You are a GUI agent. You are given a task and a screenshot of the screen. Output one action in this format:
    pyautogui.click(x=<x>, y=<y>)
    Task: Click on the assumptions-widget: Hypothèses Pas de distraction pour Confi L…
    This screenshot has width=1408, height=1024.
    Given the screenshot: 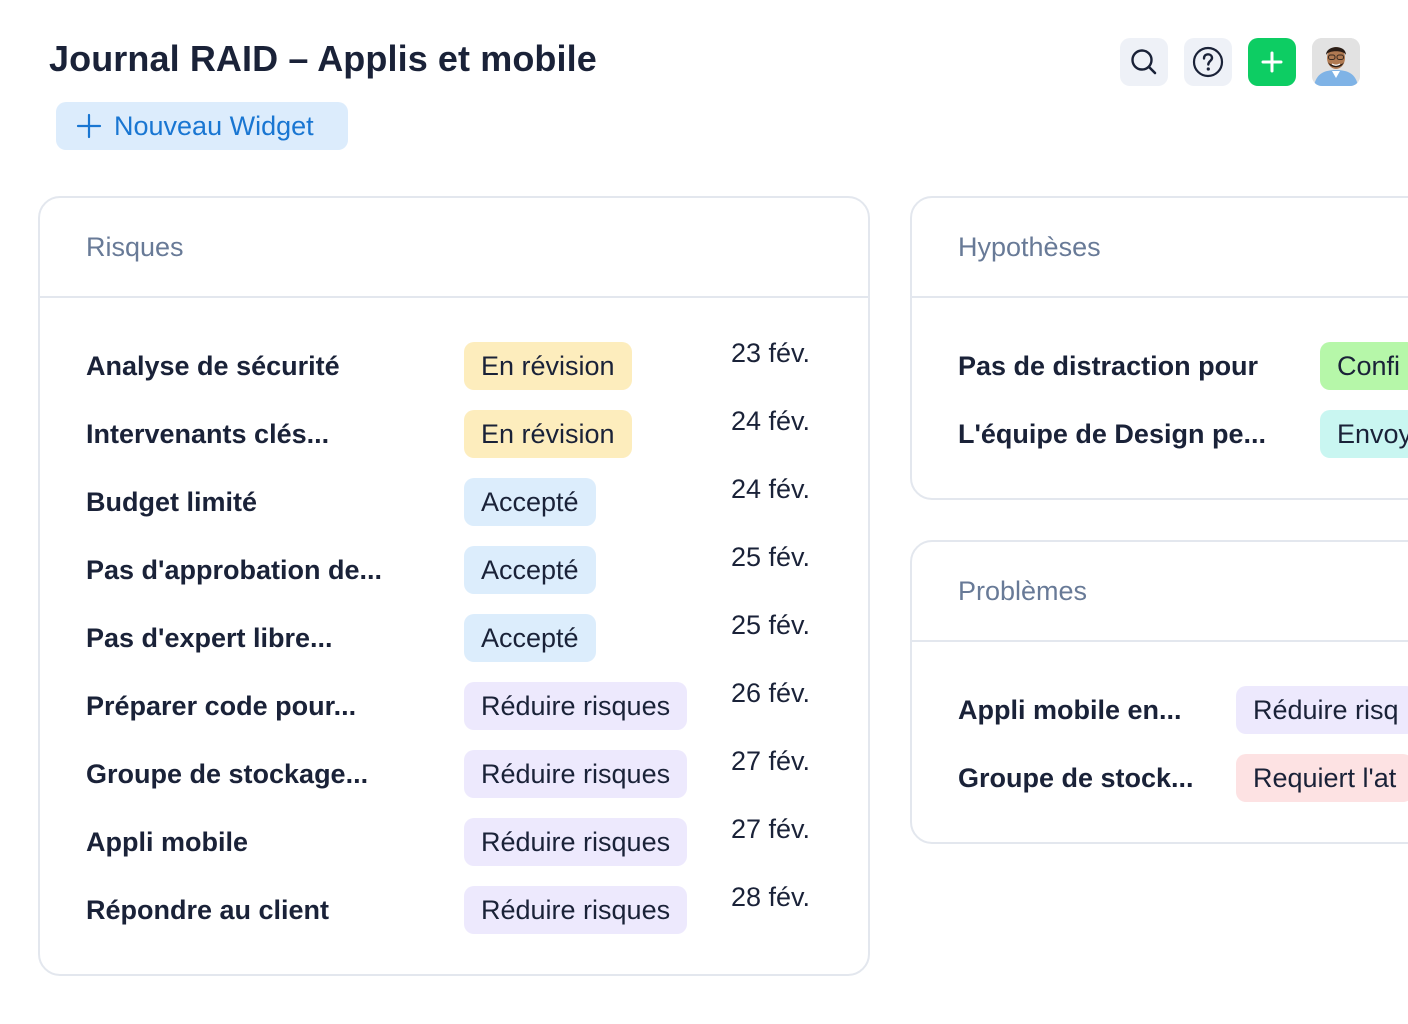 What is the action you would take?
    pyautogui.click(x=1159, y=348)
    